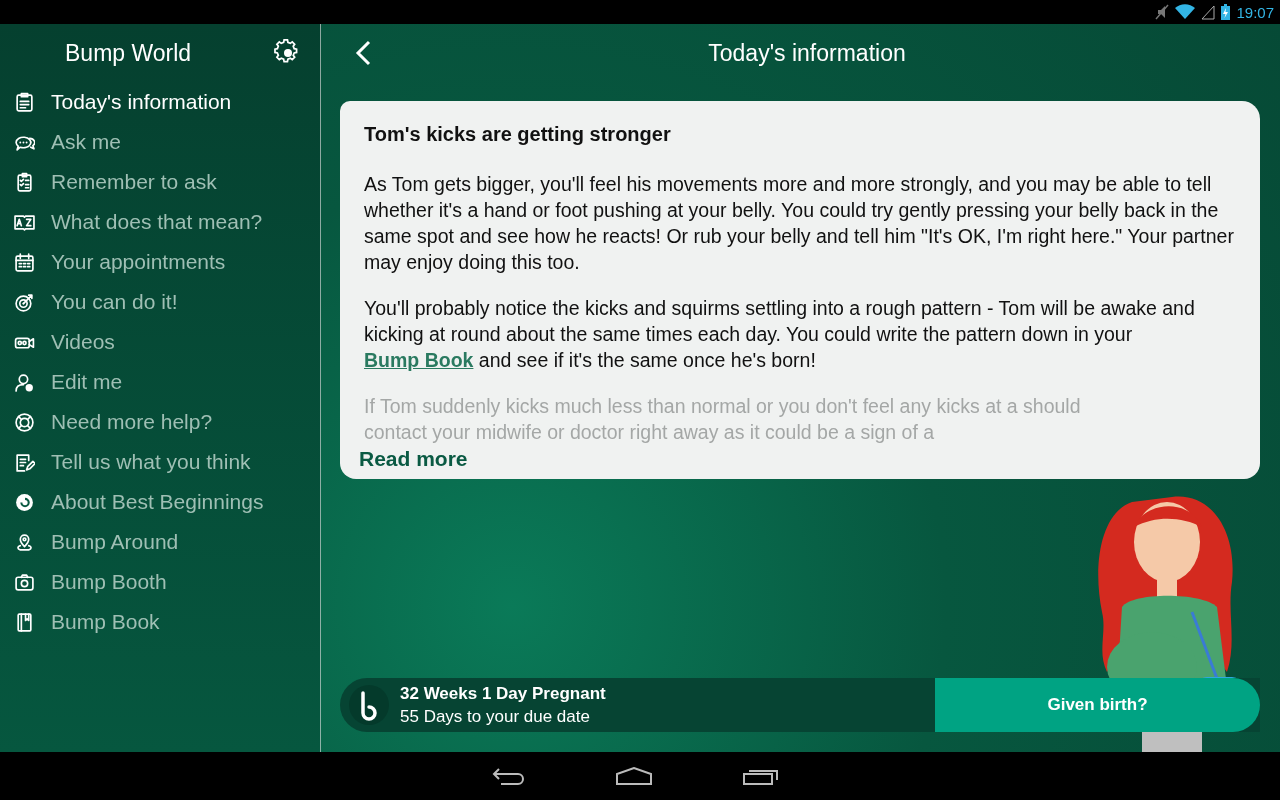  What do you see at coordinates (160, 182) in the screenshot?
I see `sidebar-item: Remember to ask` at bounding box center [160, 182].